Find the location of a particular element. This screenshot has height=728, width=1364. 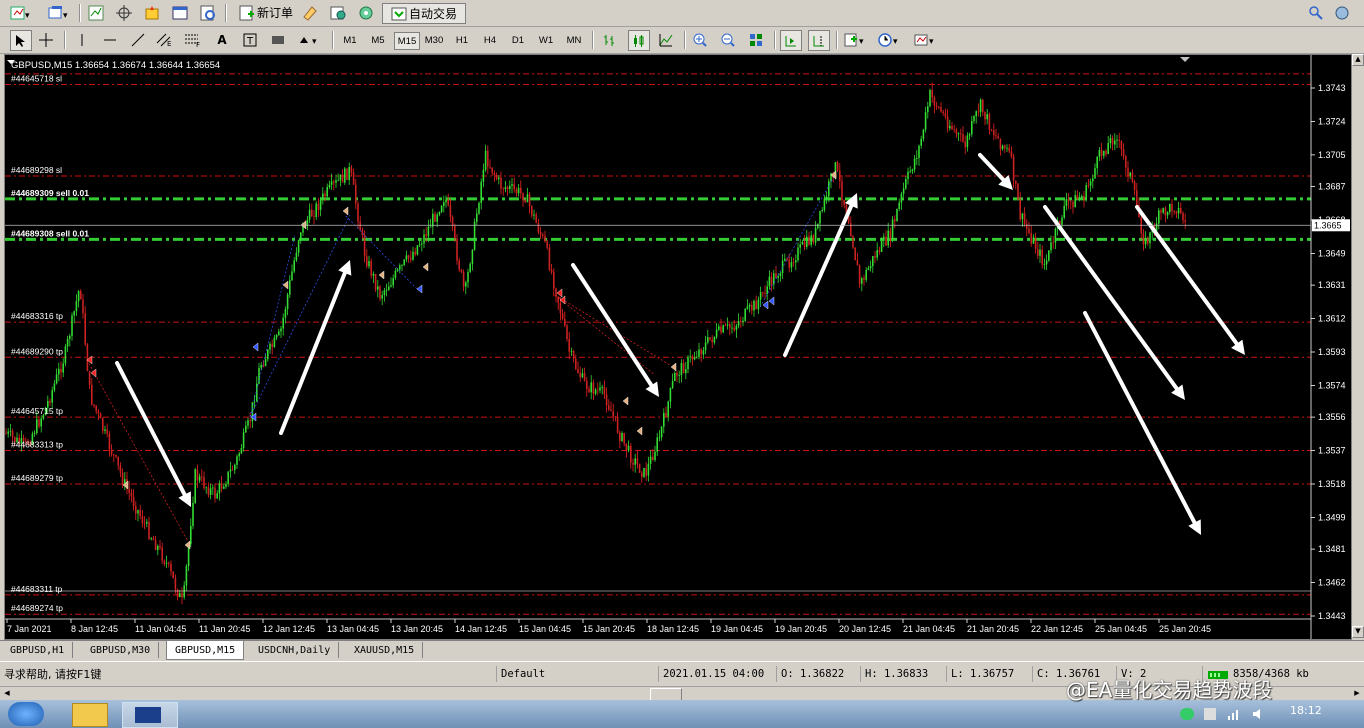

candlestick-icon is located at coordinates (639, 40).